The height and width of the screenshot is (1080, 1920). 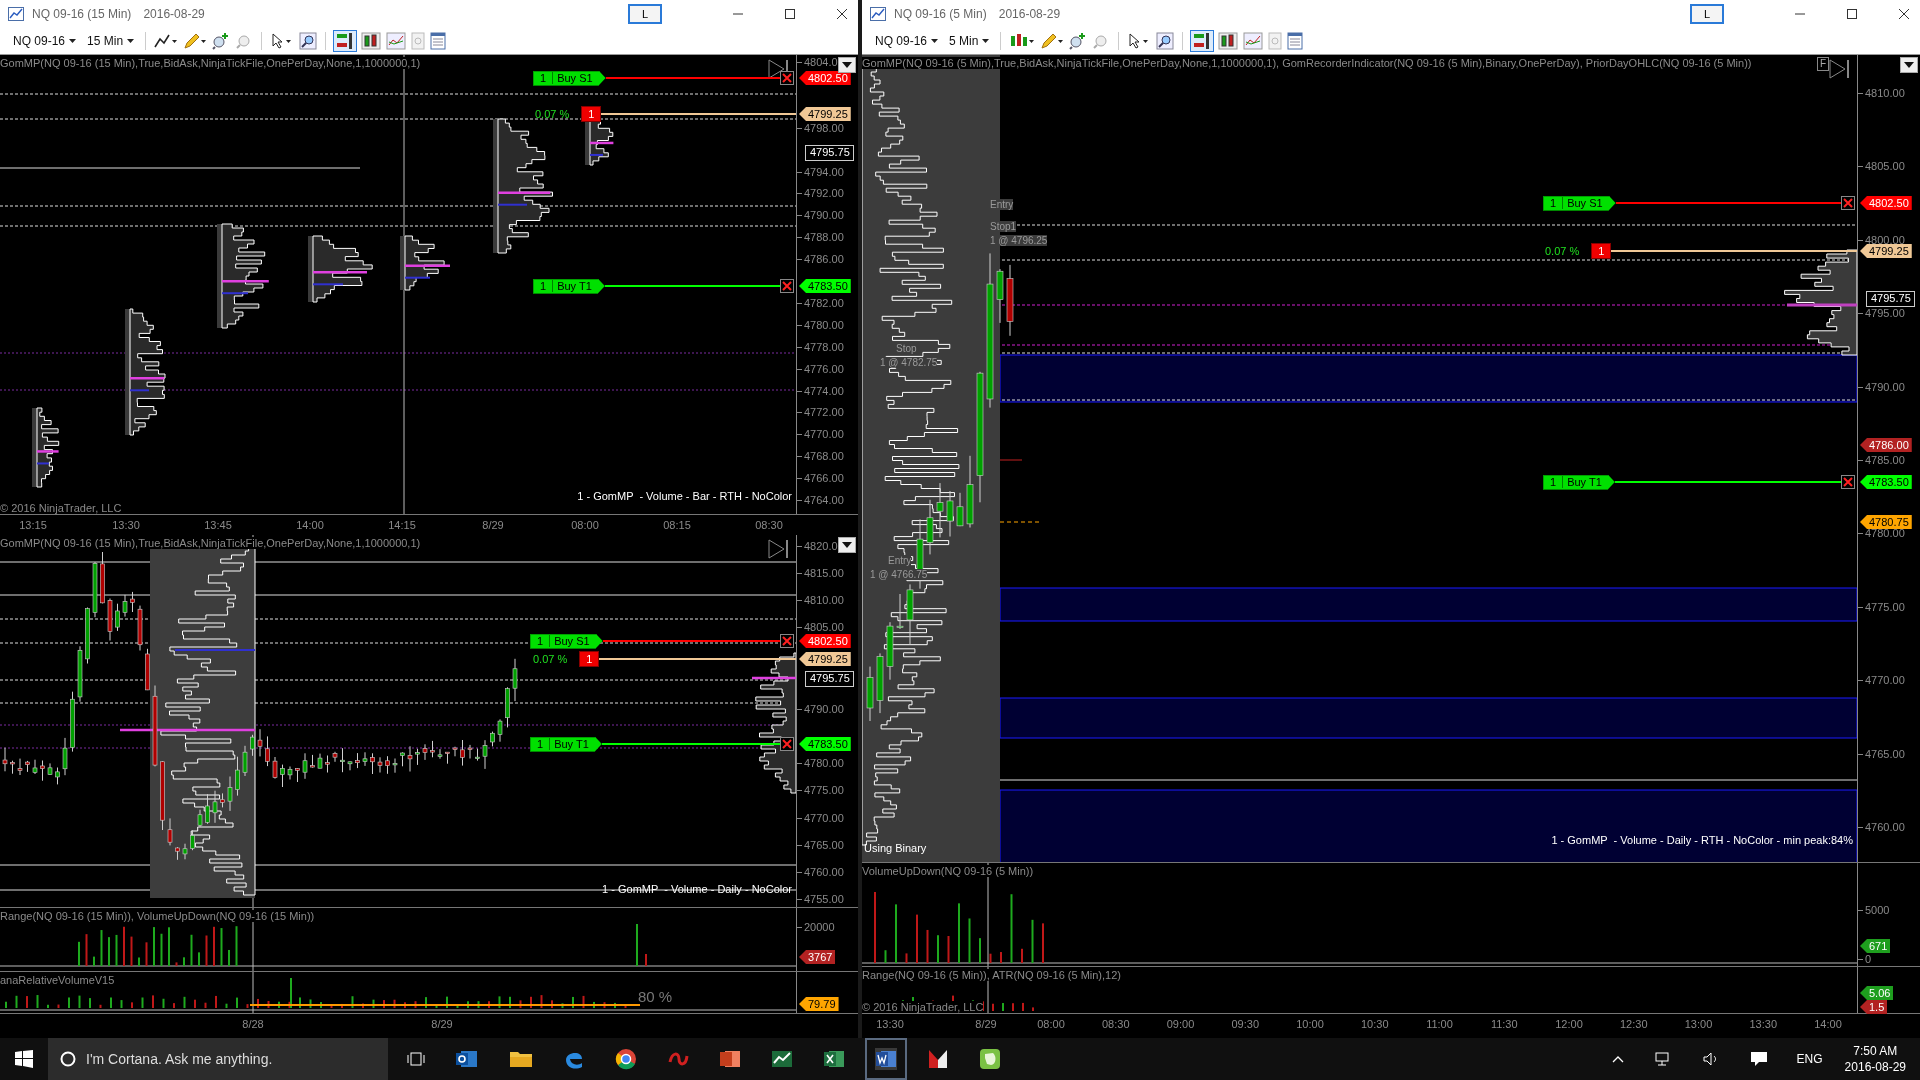 What do you see at coordinates (820, 193) in the screenshot?
I see `price-tick-label: 4792.00` at bounding box center [820, 193].